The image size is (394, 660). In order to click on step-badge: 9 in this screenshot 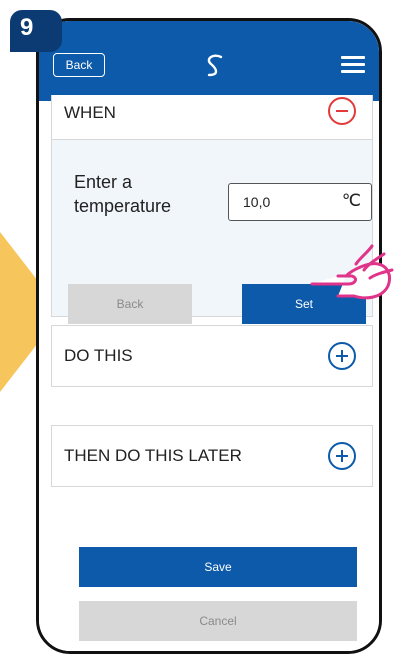, I will do `click(36, 31)`.